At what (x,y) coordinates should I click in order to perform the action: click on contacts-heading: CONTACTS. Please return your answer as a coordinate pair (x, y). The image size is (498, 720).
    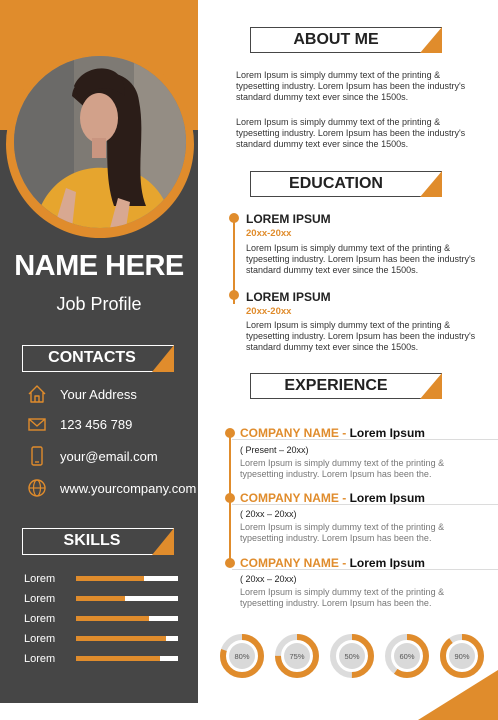
    Looking at the image, I should click on (92, 357).